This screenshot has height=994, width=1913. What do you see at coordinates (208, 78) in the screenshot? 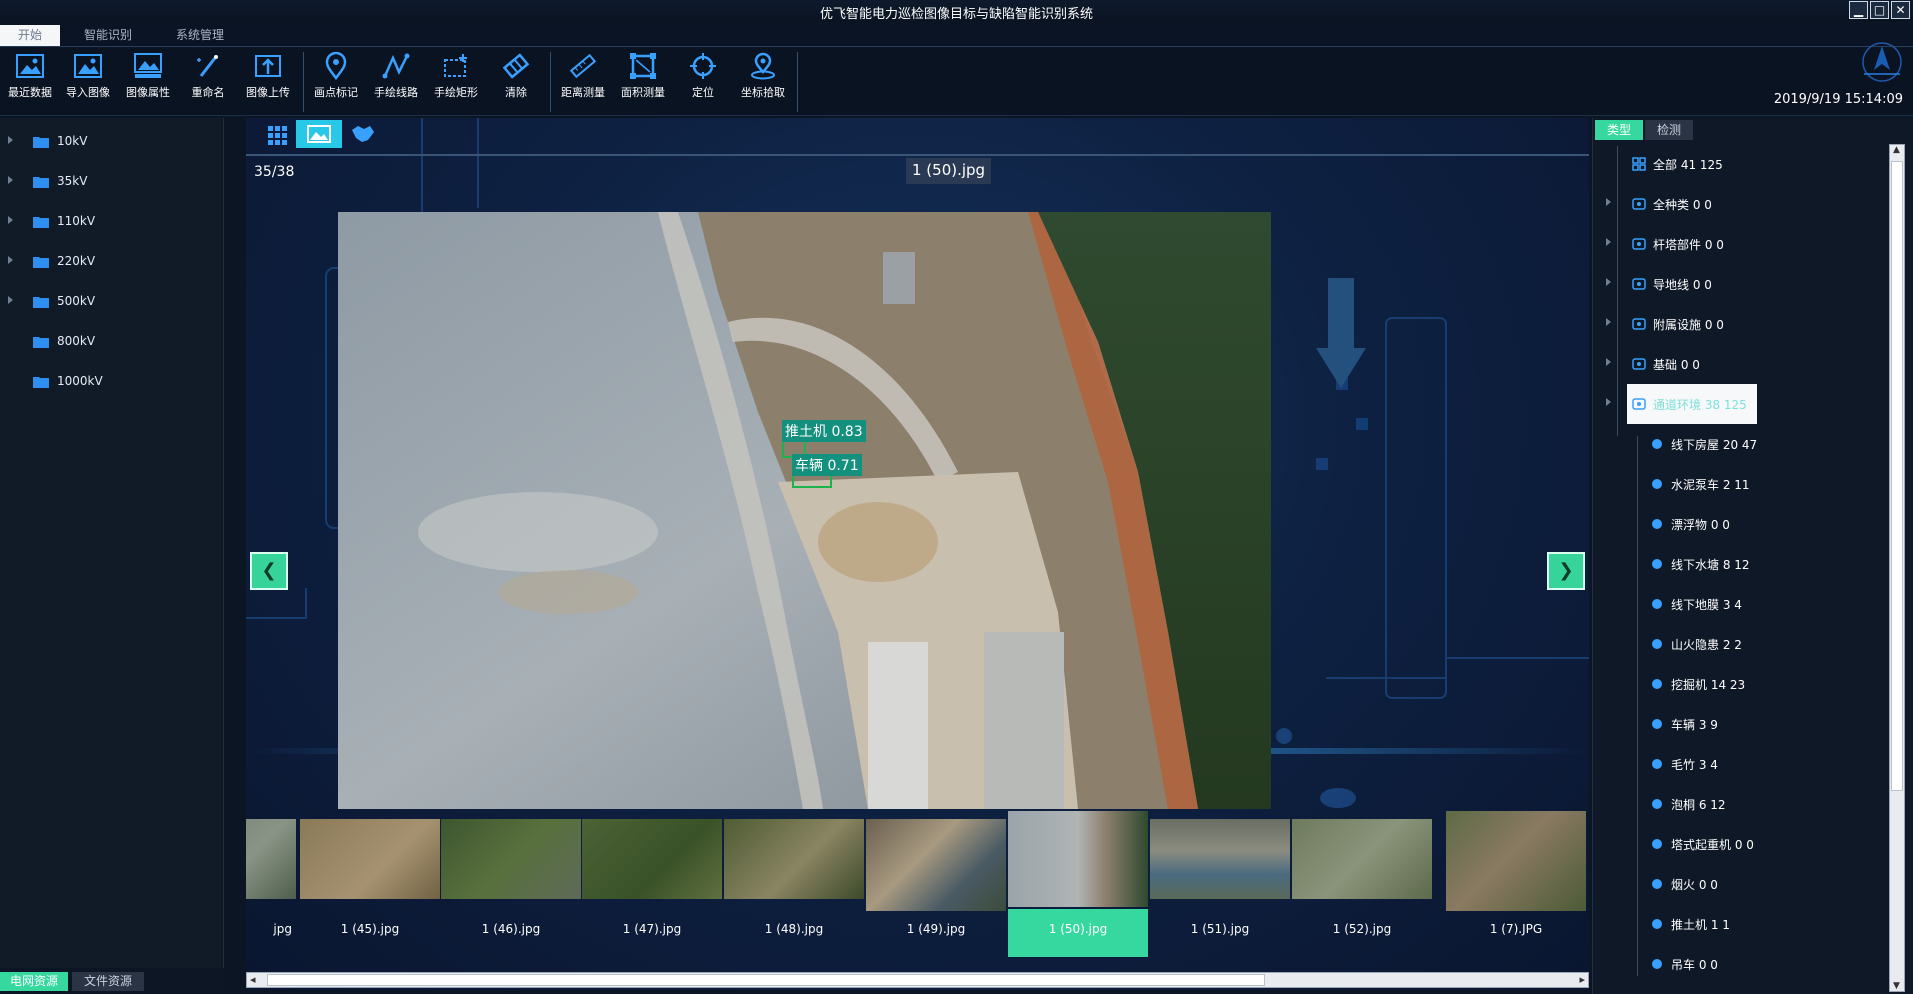
I see `rename-button: 重命名` at bounding box center [208, 78].